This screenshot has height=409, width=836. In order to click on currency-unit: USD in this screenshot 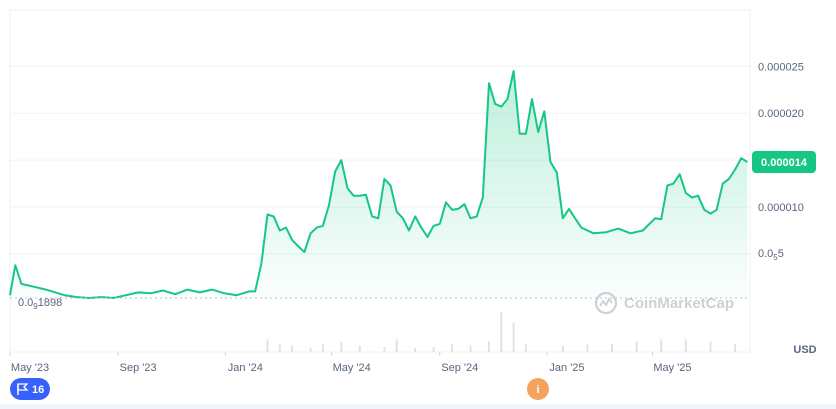, I will do `click(804, 350)`.